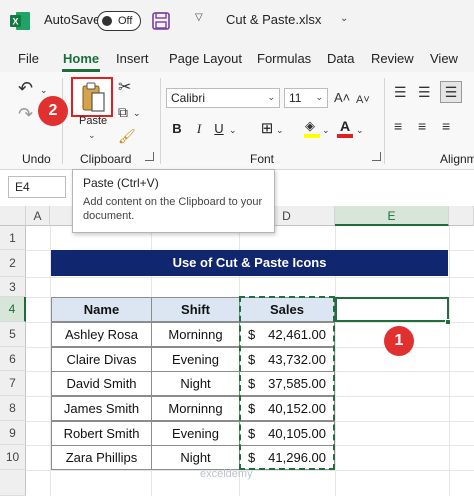 Image resolution: width=474 pixels, height=496 pixels. I want to click on increase-font-icon: A˄, so click(342, 98).